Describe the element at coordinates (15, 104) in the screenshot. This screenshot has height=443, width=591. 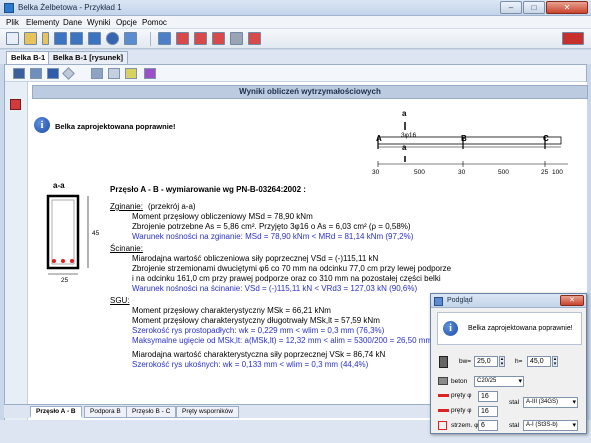
I see `element-marker-icon` at that location.